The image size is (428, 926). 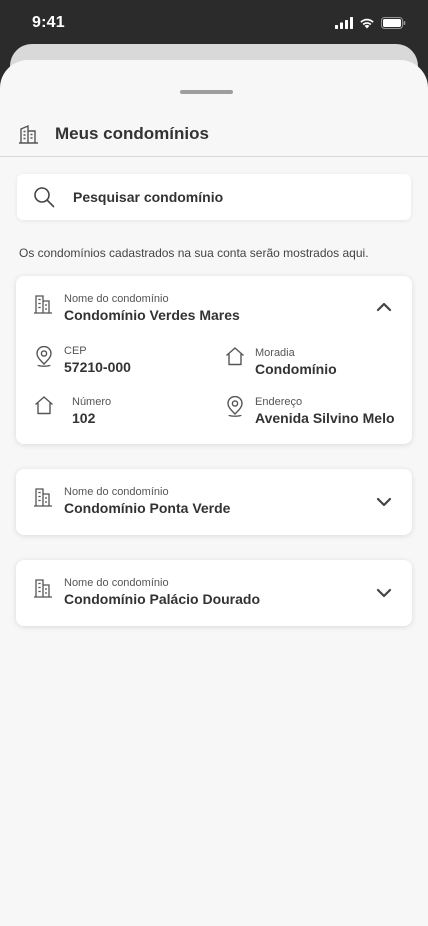 I want to click on battery-icon, so click(x=393, y=23).